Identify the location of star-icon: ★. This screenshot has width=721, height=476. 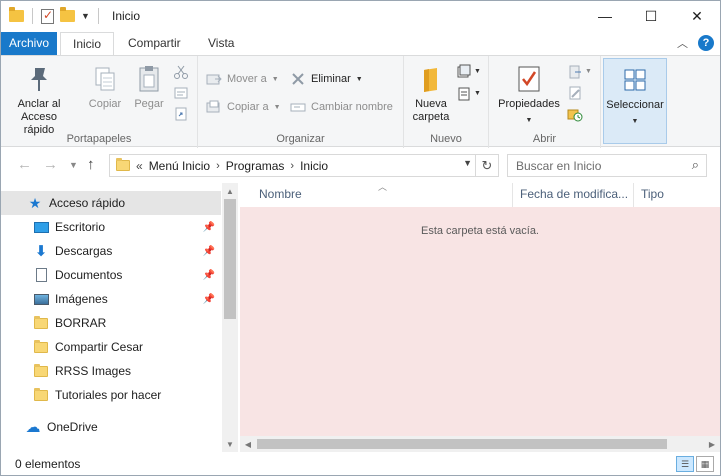
(35, 202).